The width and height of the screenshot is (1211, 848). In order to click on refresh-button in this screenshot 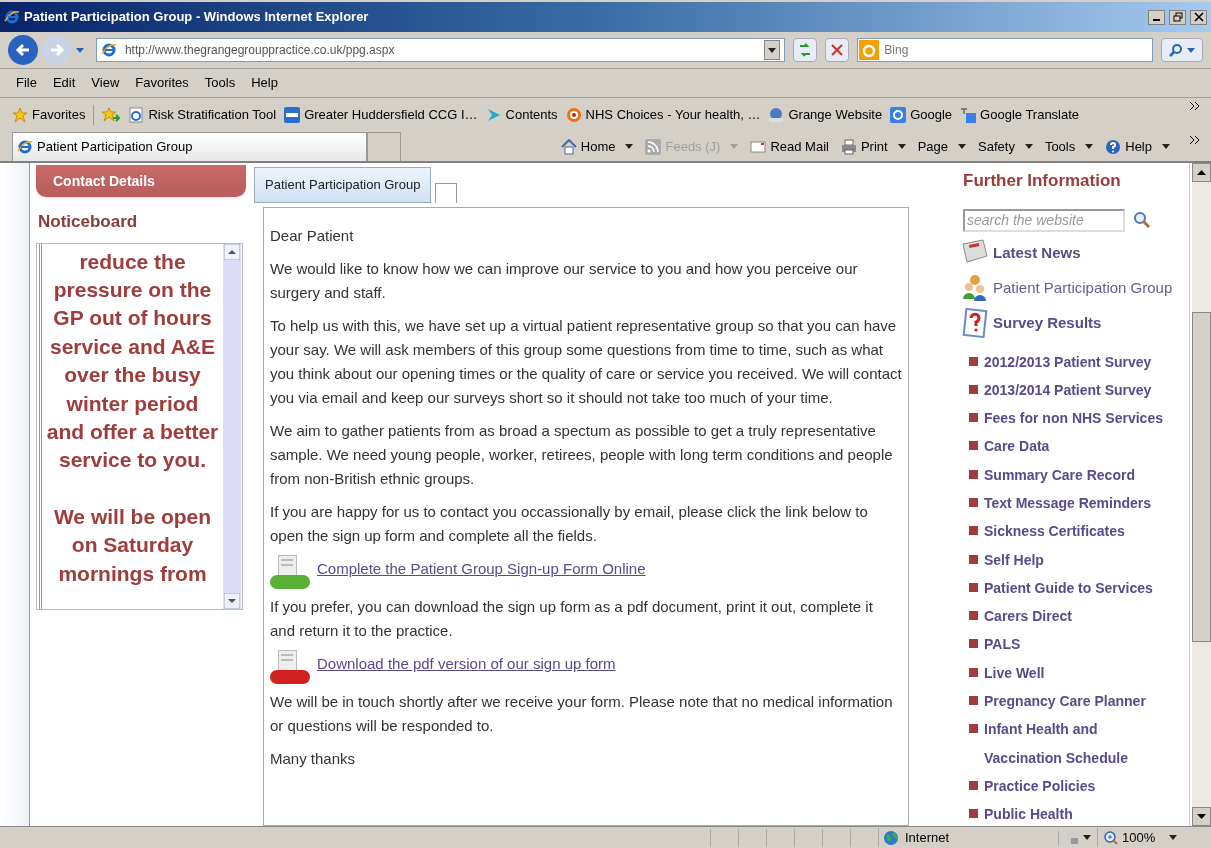, I will do `click(805, 50)`.